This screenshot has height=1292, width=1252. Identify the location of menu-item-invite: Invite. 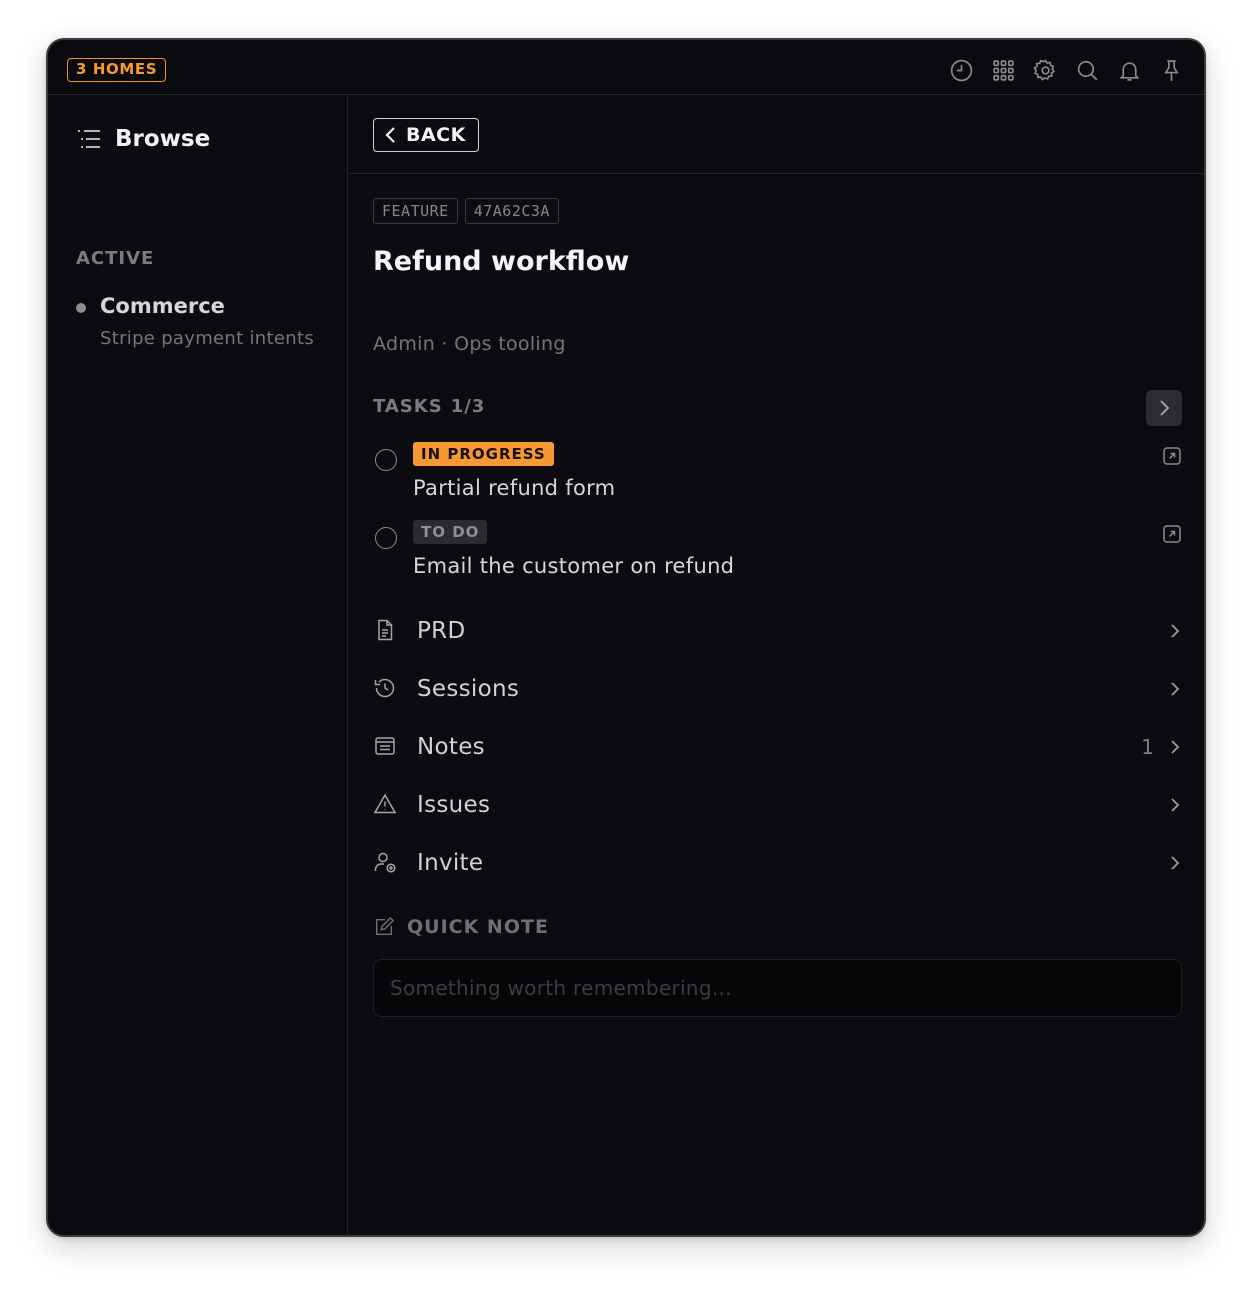
(777, 863).